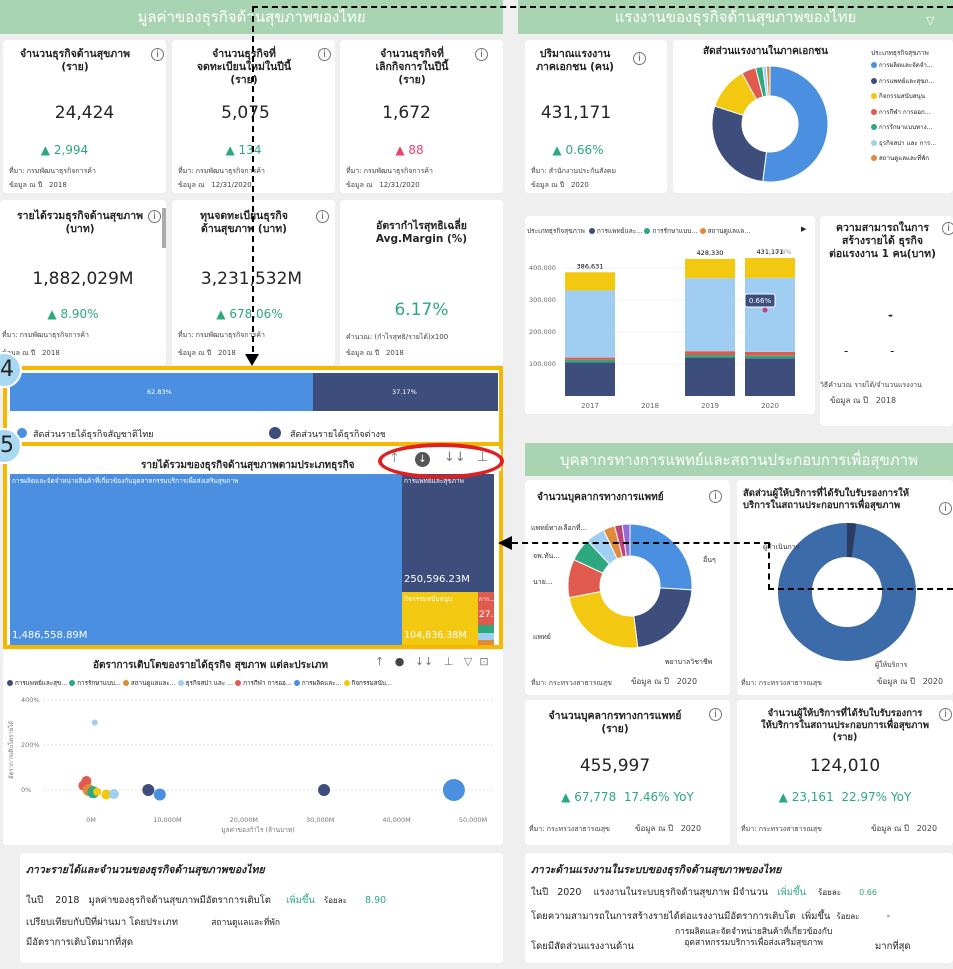 Image resolution: width=953 pixels, height=969 pixels. I want to click on kpi-date-label: ข้อมูล ณ, so click(191, 185).